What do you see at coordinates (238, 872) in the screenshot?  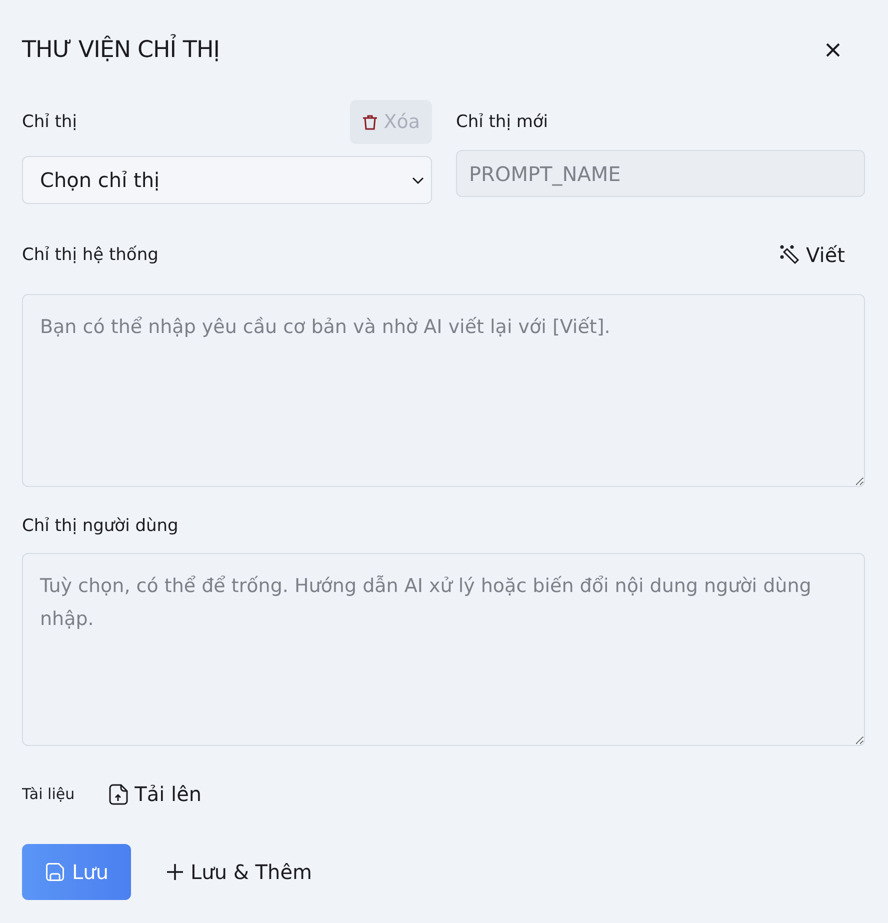 I see `save-and-add-button: Lưu & Thêm` at bounding box center [238, 872].